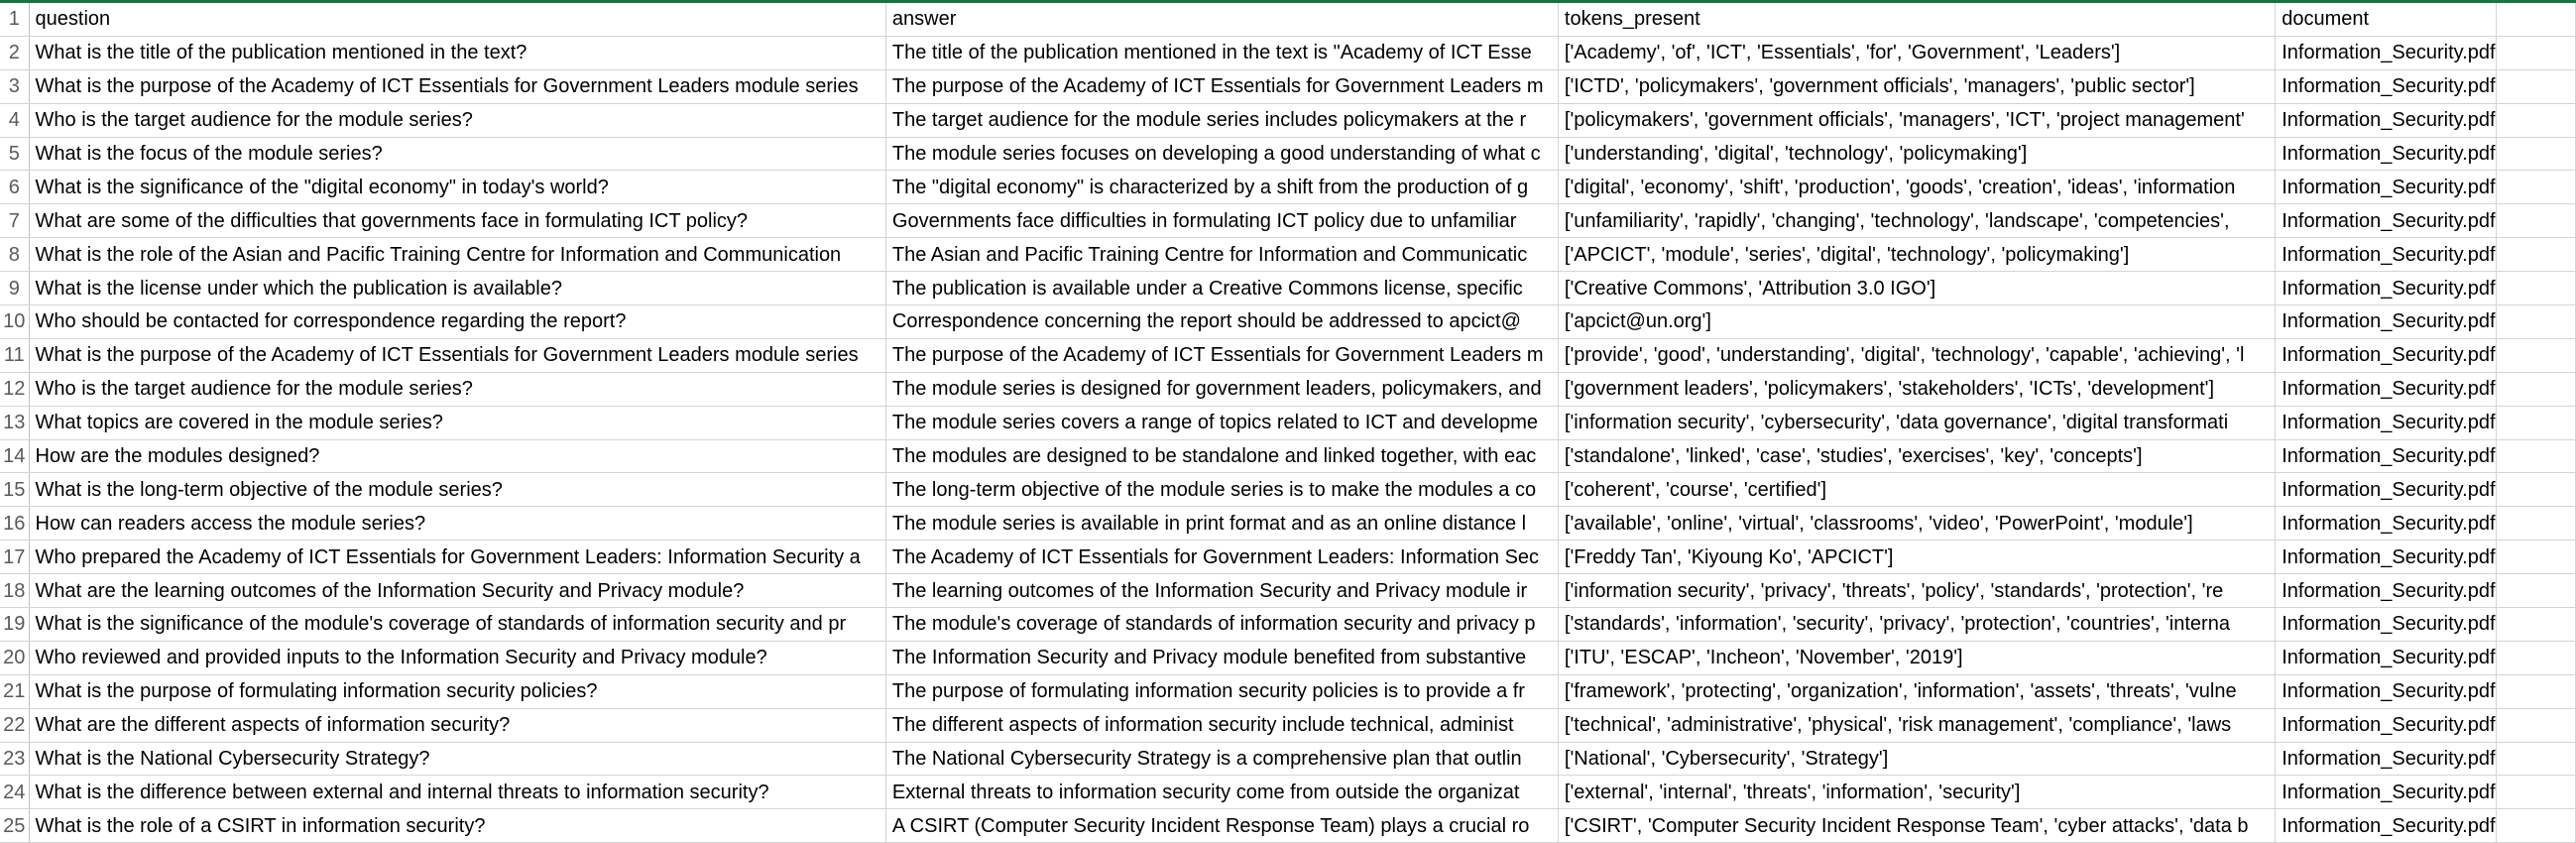  What do you see at coordinates (15, 760) in the screenshot?
I see `row-number: 23` at bounding box center [15, 760].